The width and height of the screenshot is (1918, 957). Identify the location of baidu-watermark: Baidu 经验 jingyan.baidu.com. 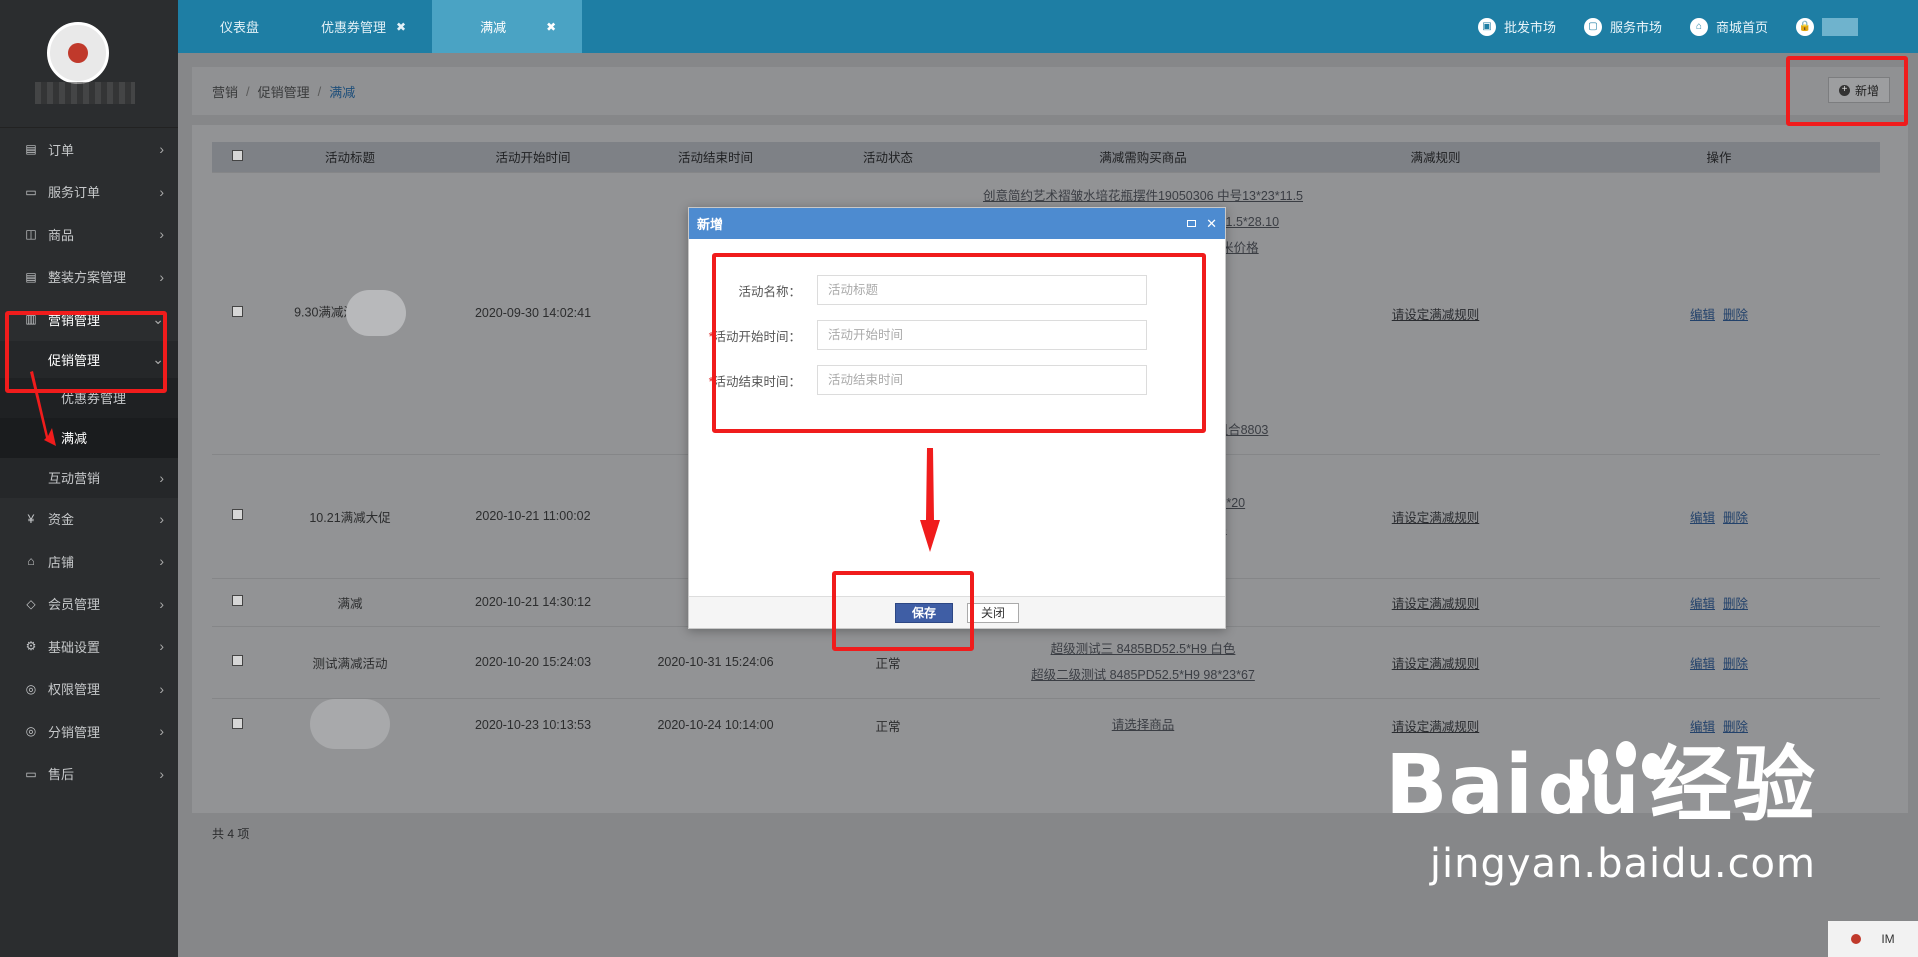
(1600, 816).